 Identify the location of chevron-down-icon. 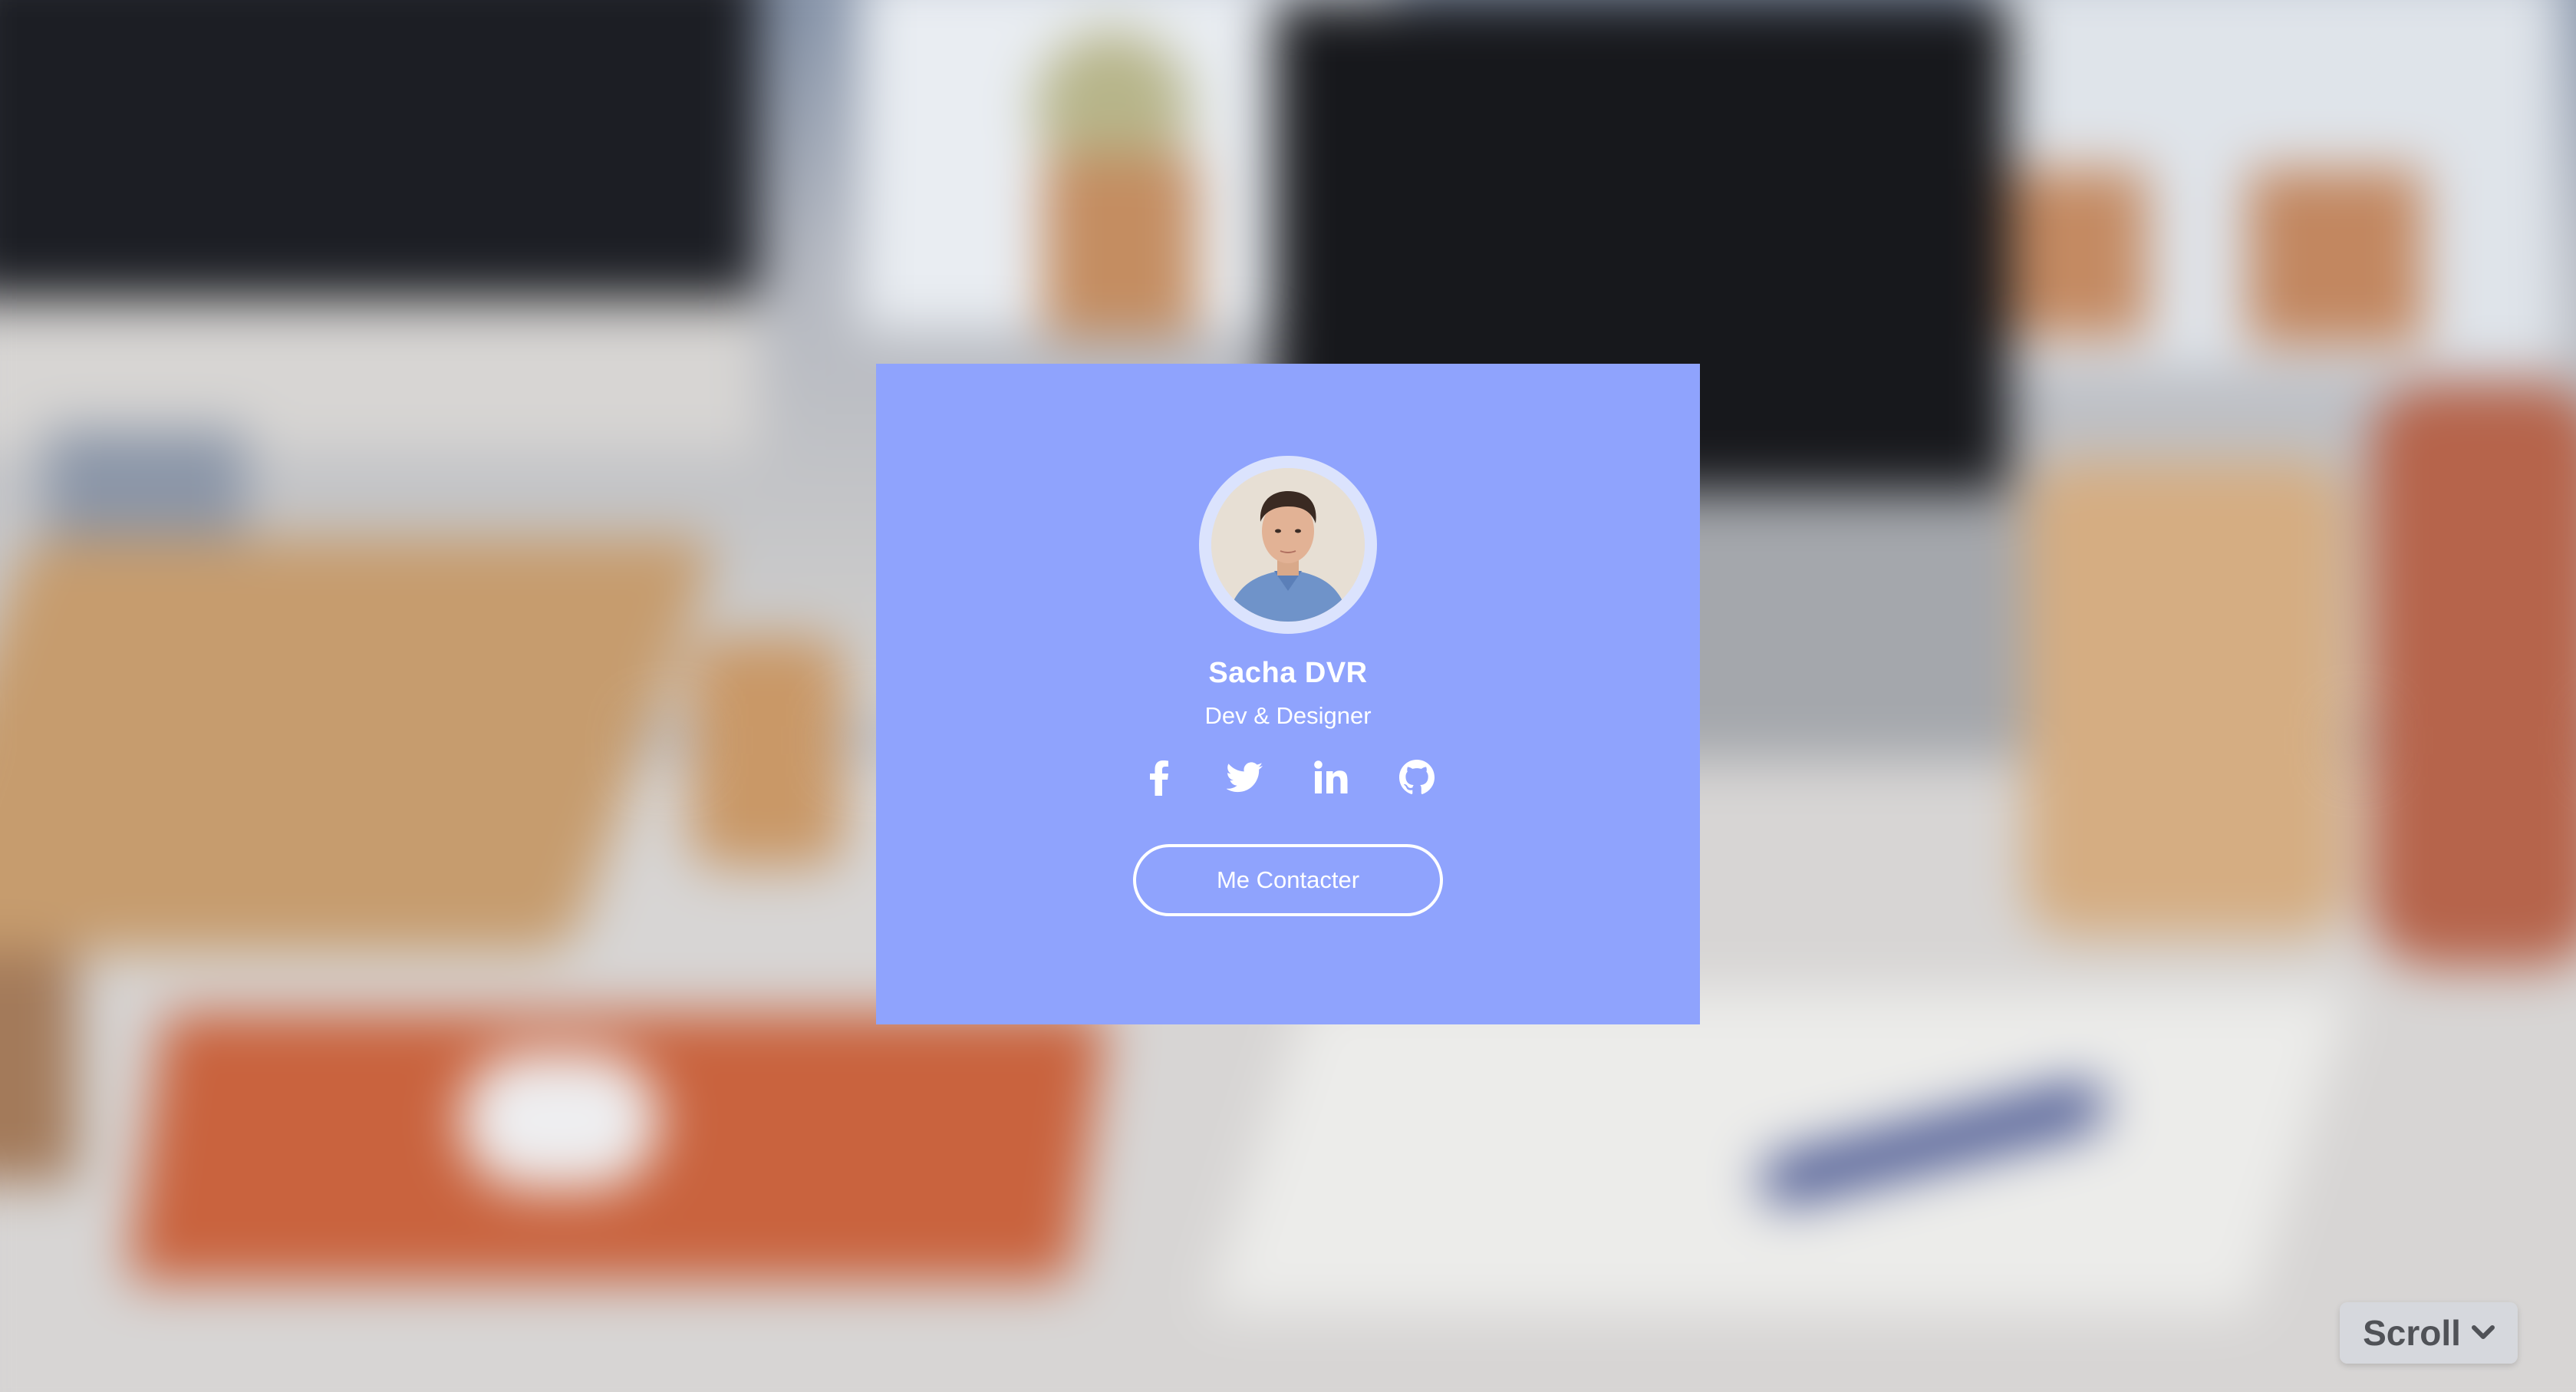
(2483, 1332).